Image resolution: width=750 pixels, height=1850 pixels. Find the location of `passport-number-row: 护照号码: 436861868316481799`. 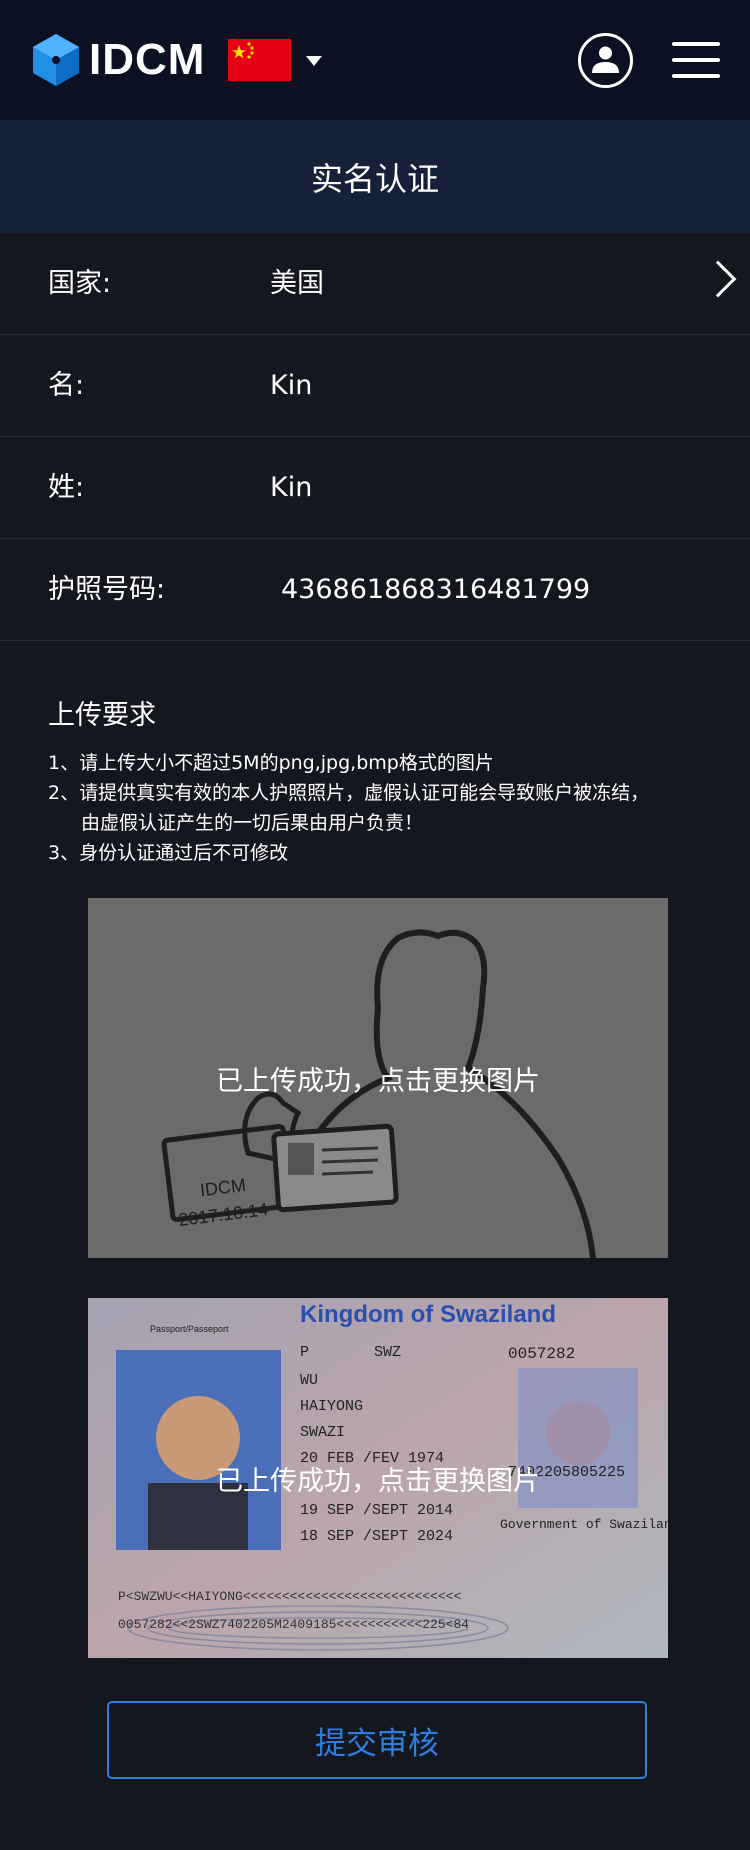

passport-number-row: 护照号码: 436861868316481799 is located at coordinates (375, 590).